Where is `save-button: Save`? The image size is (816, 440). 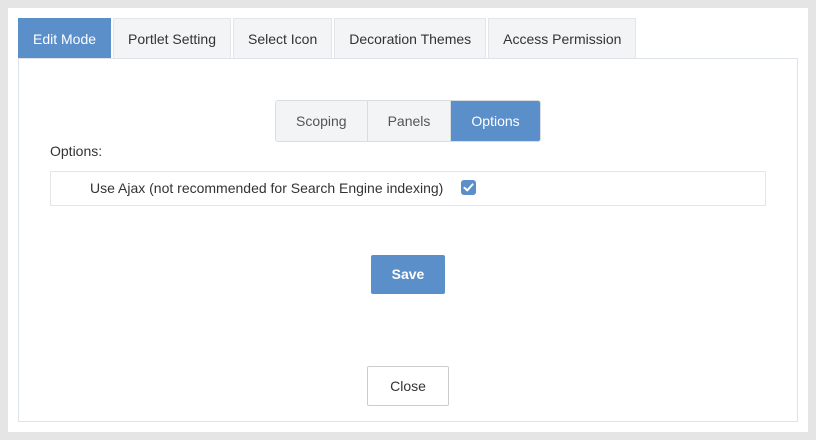 save-button: Save is located at coordinates (408, 274).